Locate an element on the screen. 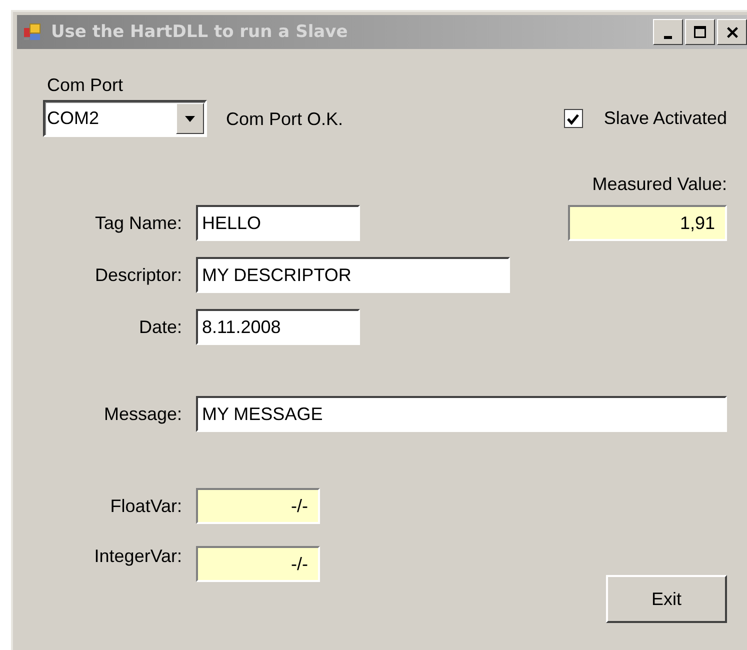  field-label: Message: is located at coordinates (142, 414).